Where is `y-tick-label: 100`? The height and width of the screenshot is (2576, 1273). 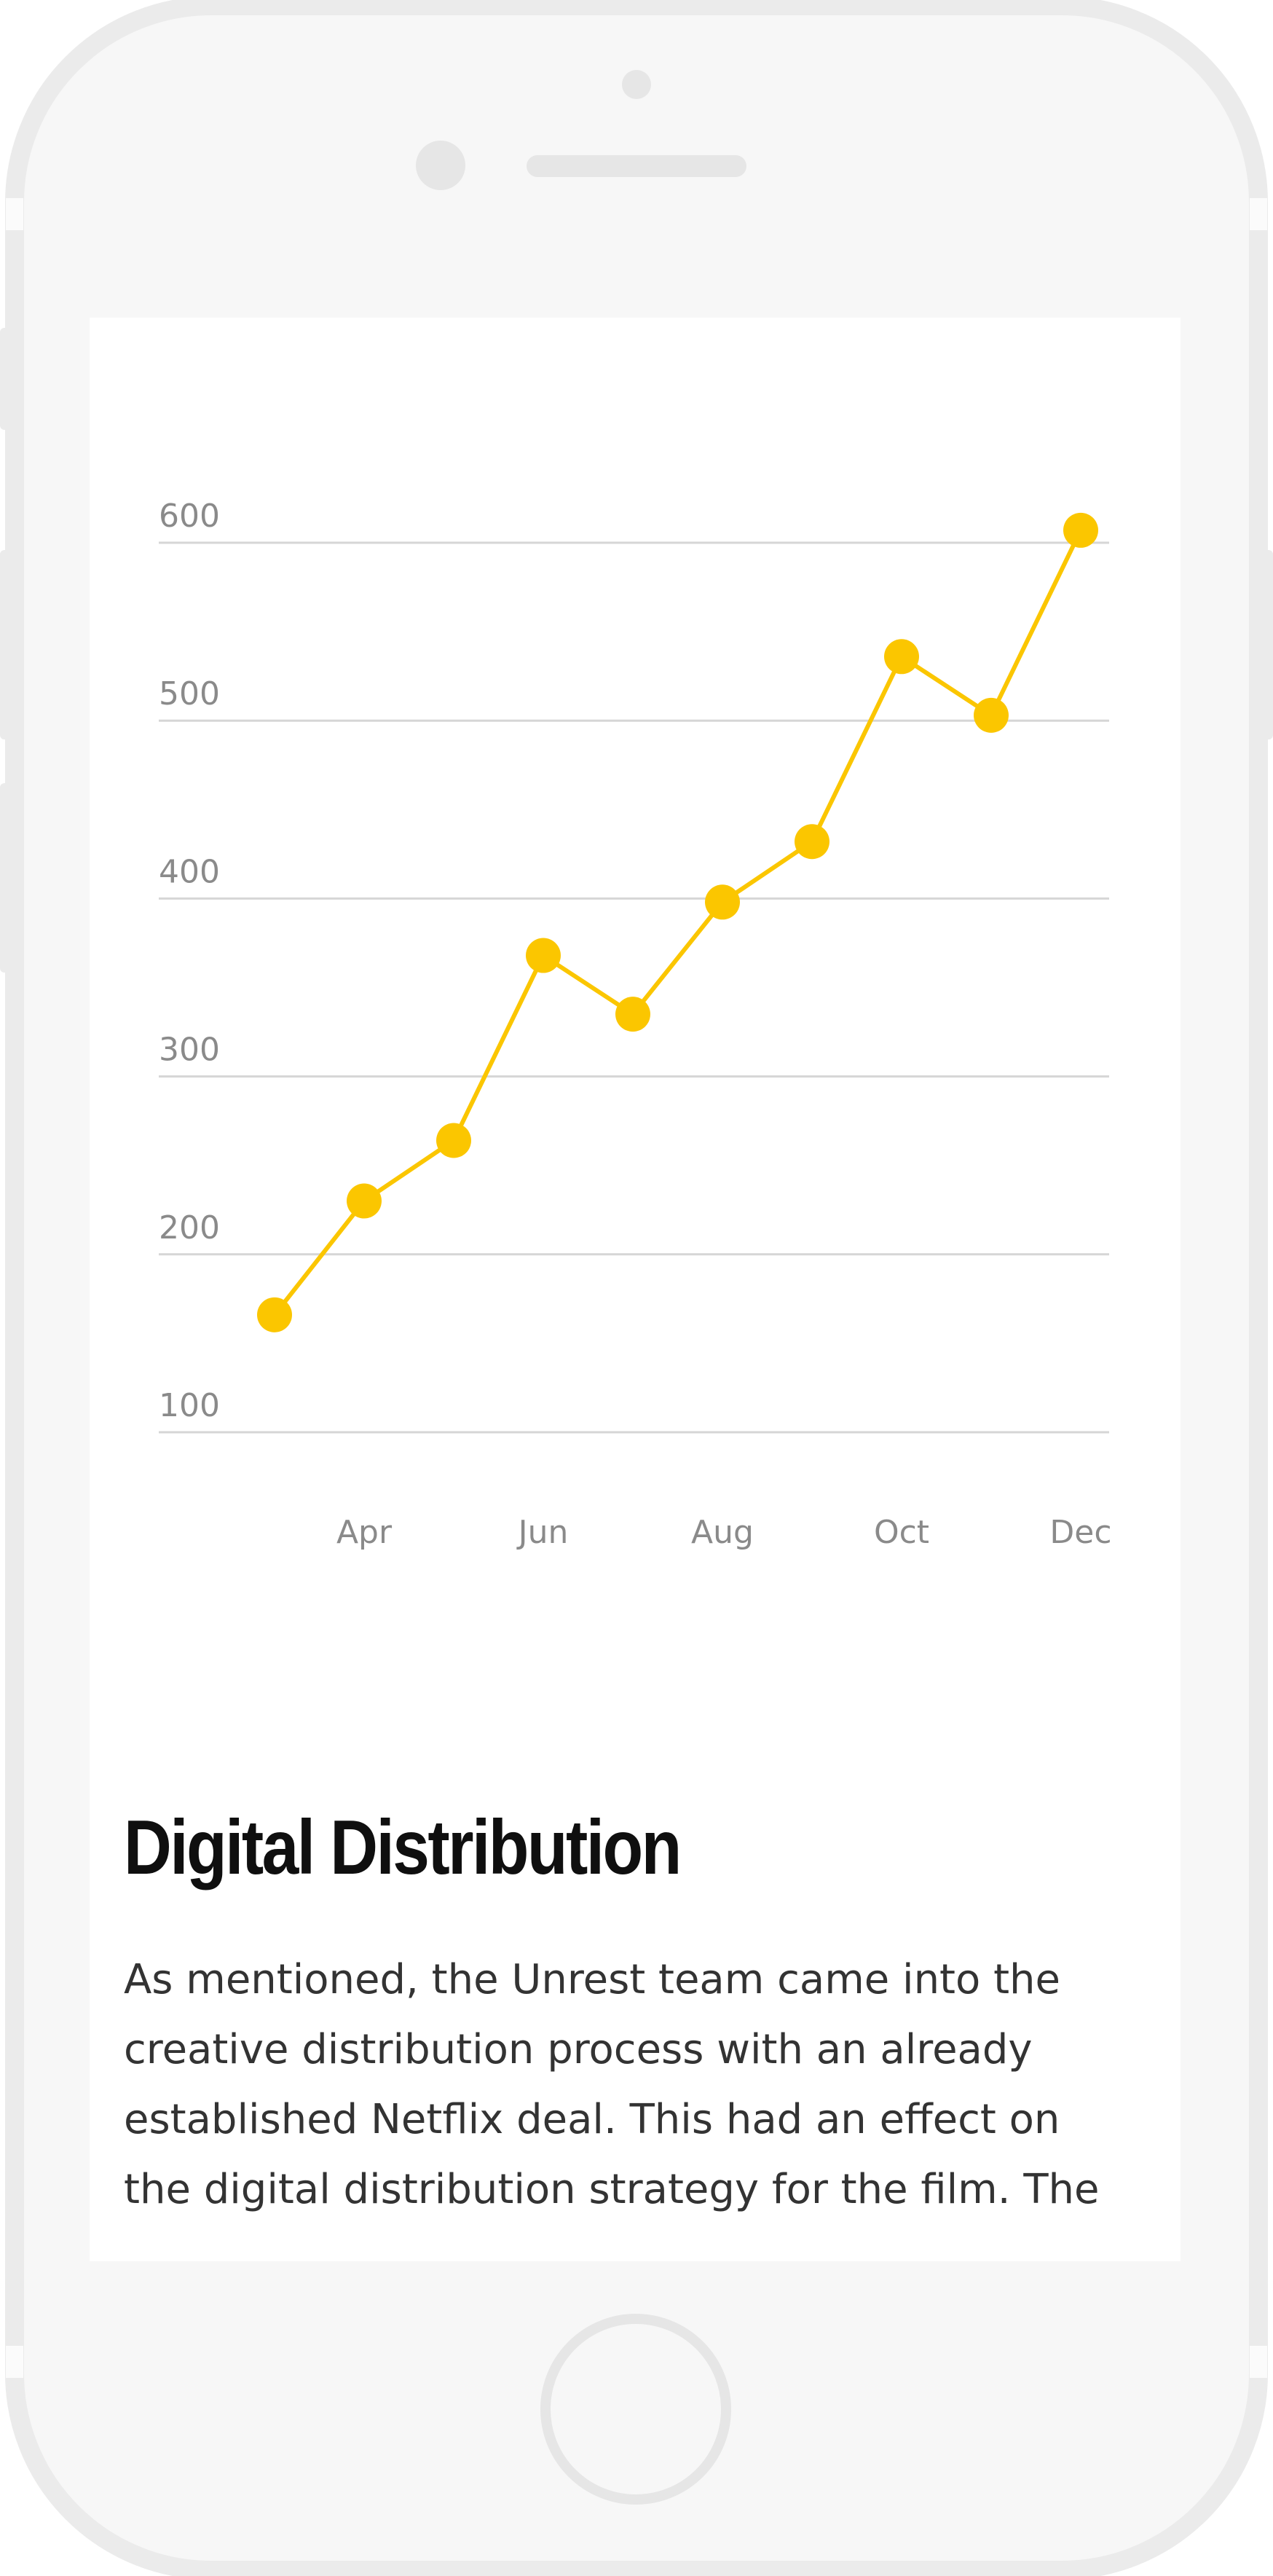
y-tick-label: 100 is located at coordinates (189, 1405).